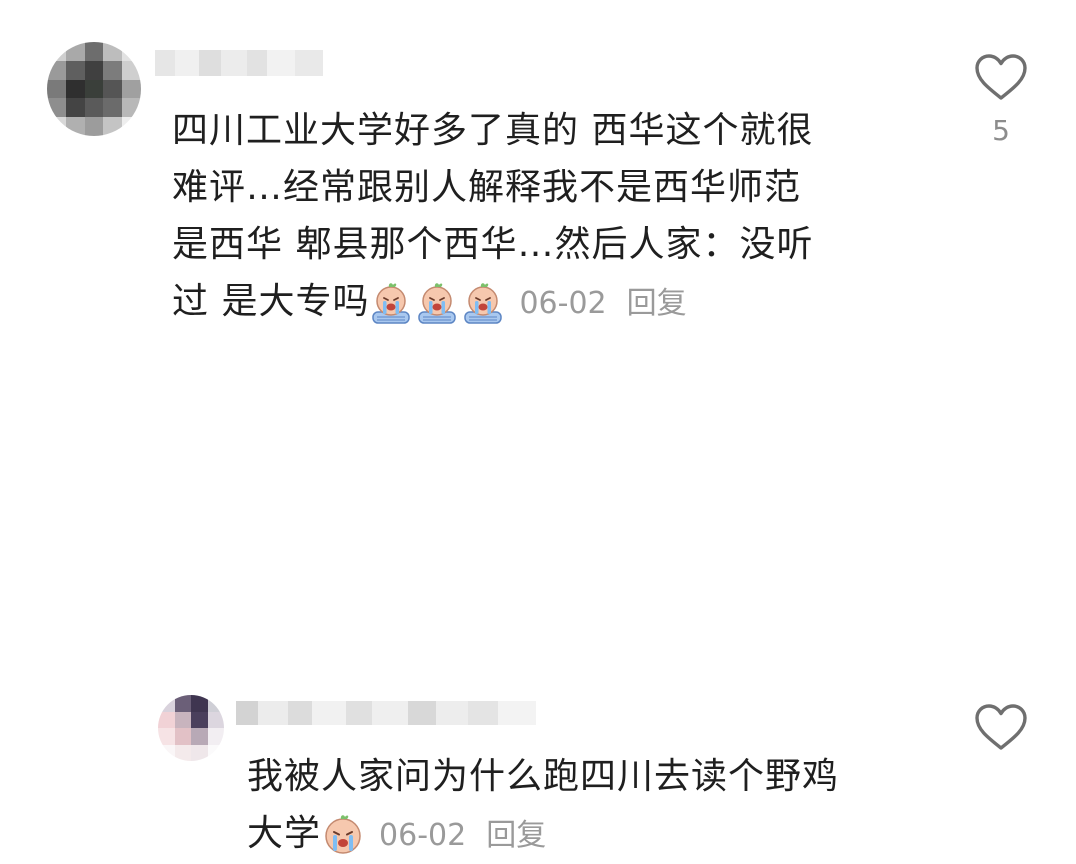  Describe the element at coordinates (587, 806) in the screenshot. I see `comment-text: 我被人家问为什么跑四川去读个野鸡 大学 06-02 回复` at that location.